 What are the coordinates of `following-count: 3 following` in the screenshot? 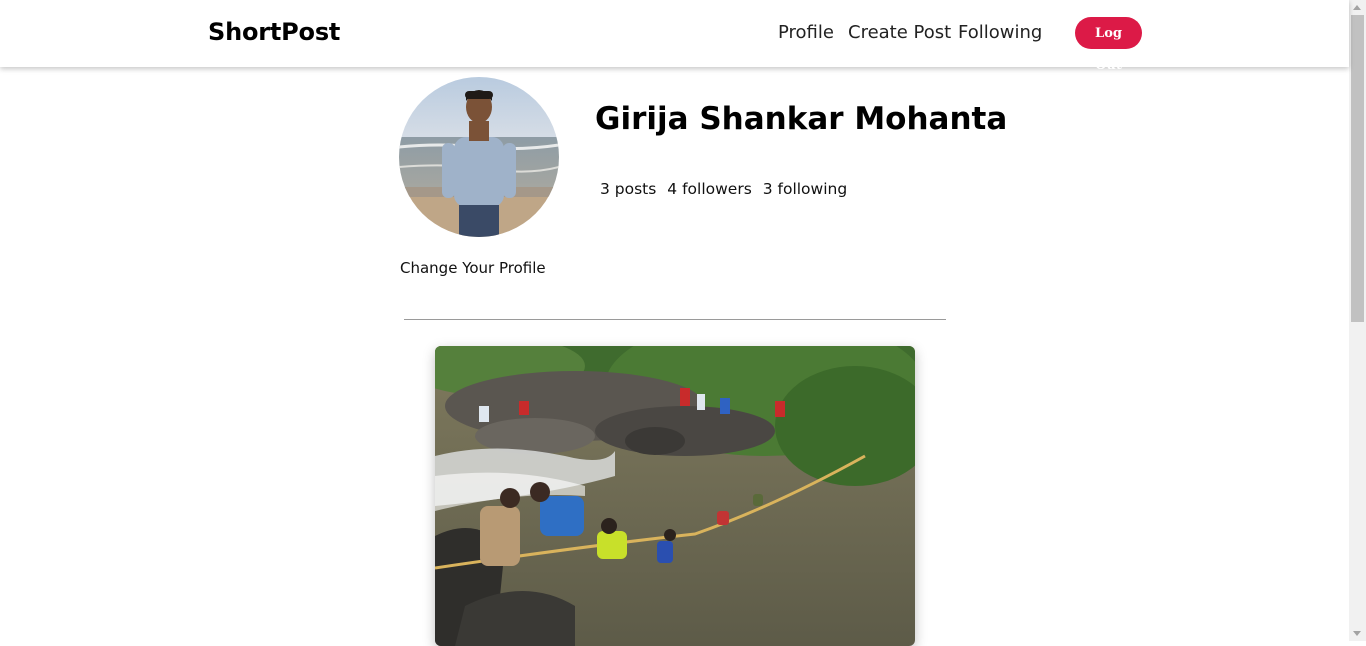 It's located at (805, 189).